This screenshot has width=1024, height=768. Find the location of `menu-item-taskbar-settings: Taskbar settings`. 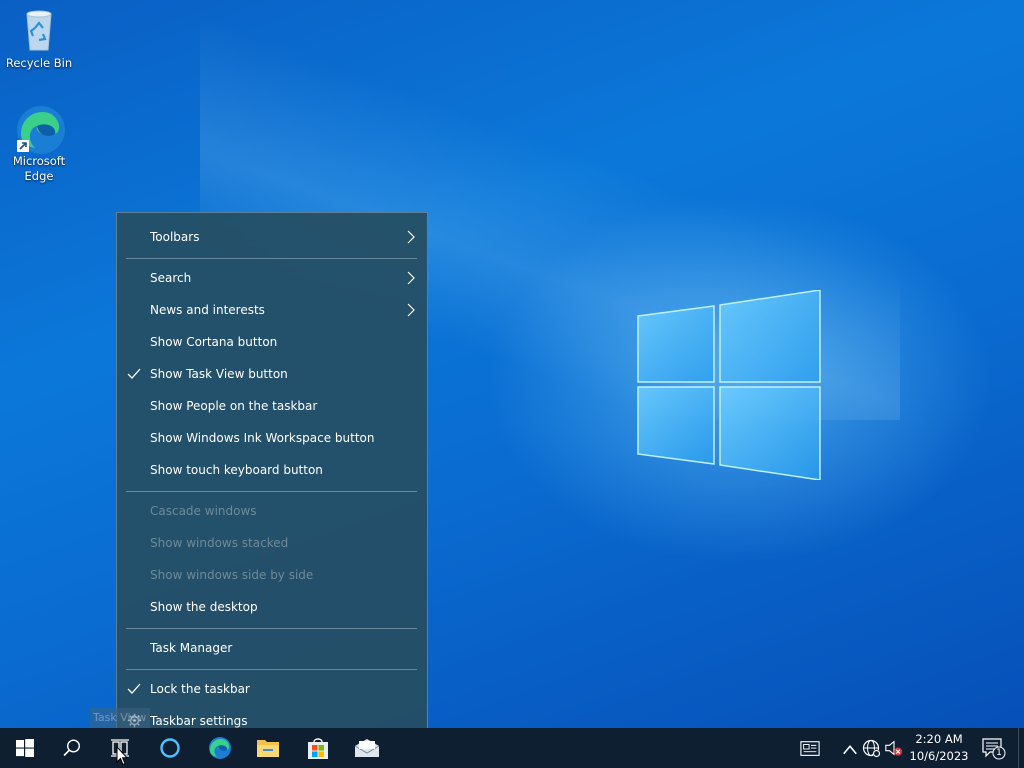

menu-item-taskbar-settings: Taskbar settings is located at coordinates (272, 716).